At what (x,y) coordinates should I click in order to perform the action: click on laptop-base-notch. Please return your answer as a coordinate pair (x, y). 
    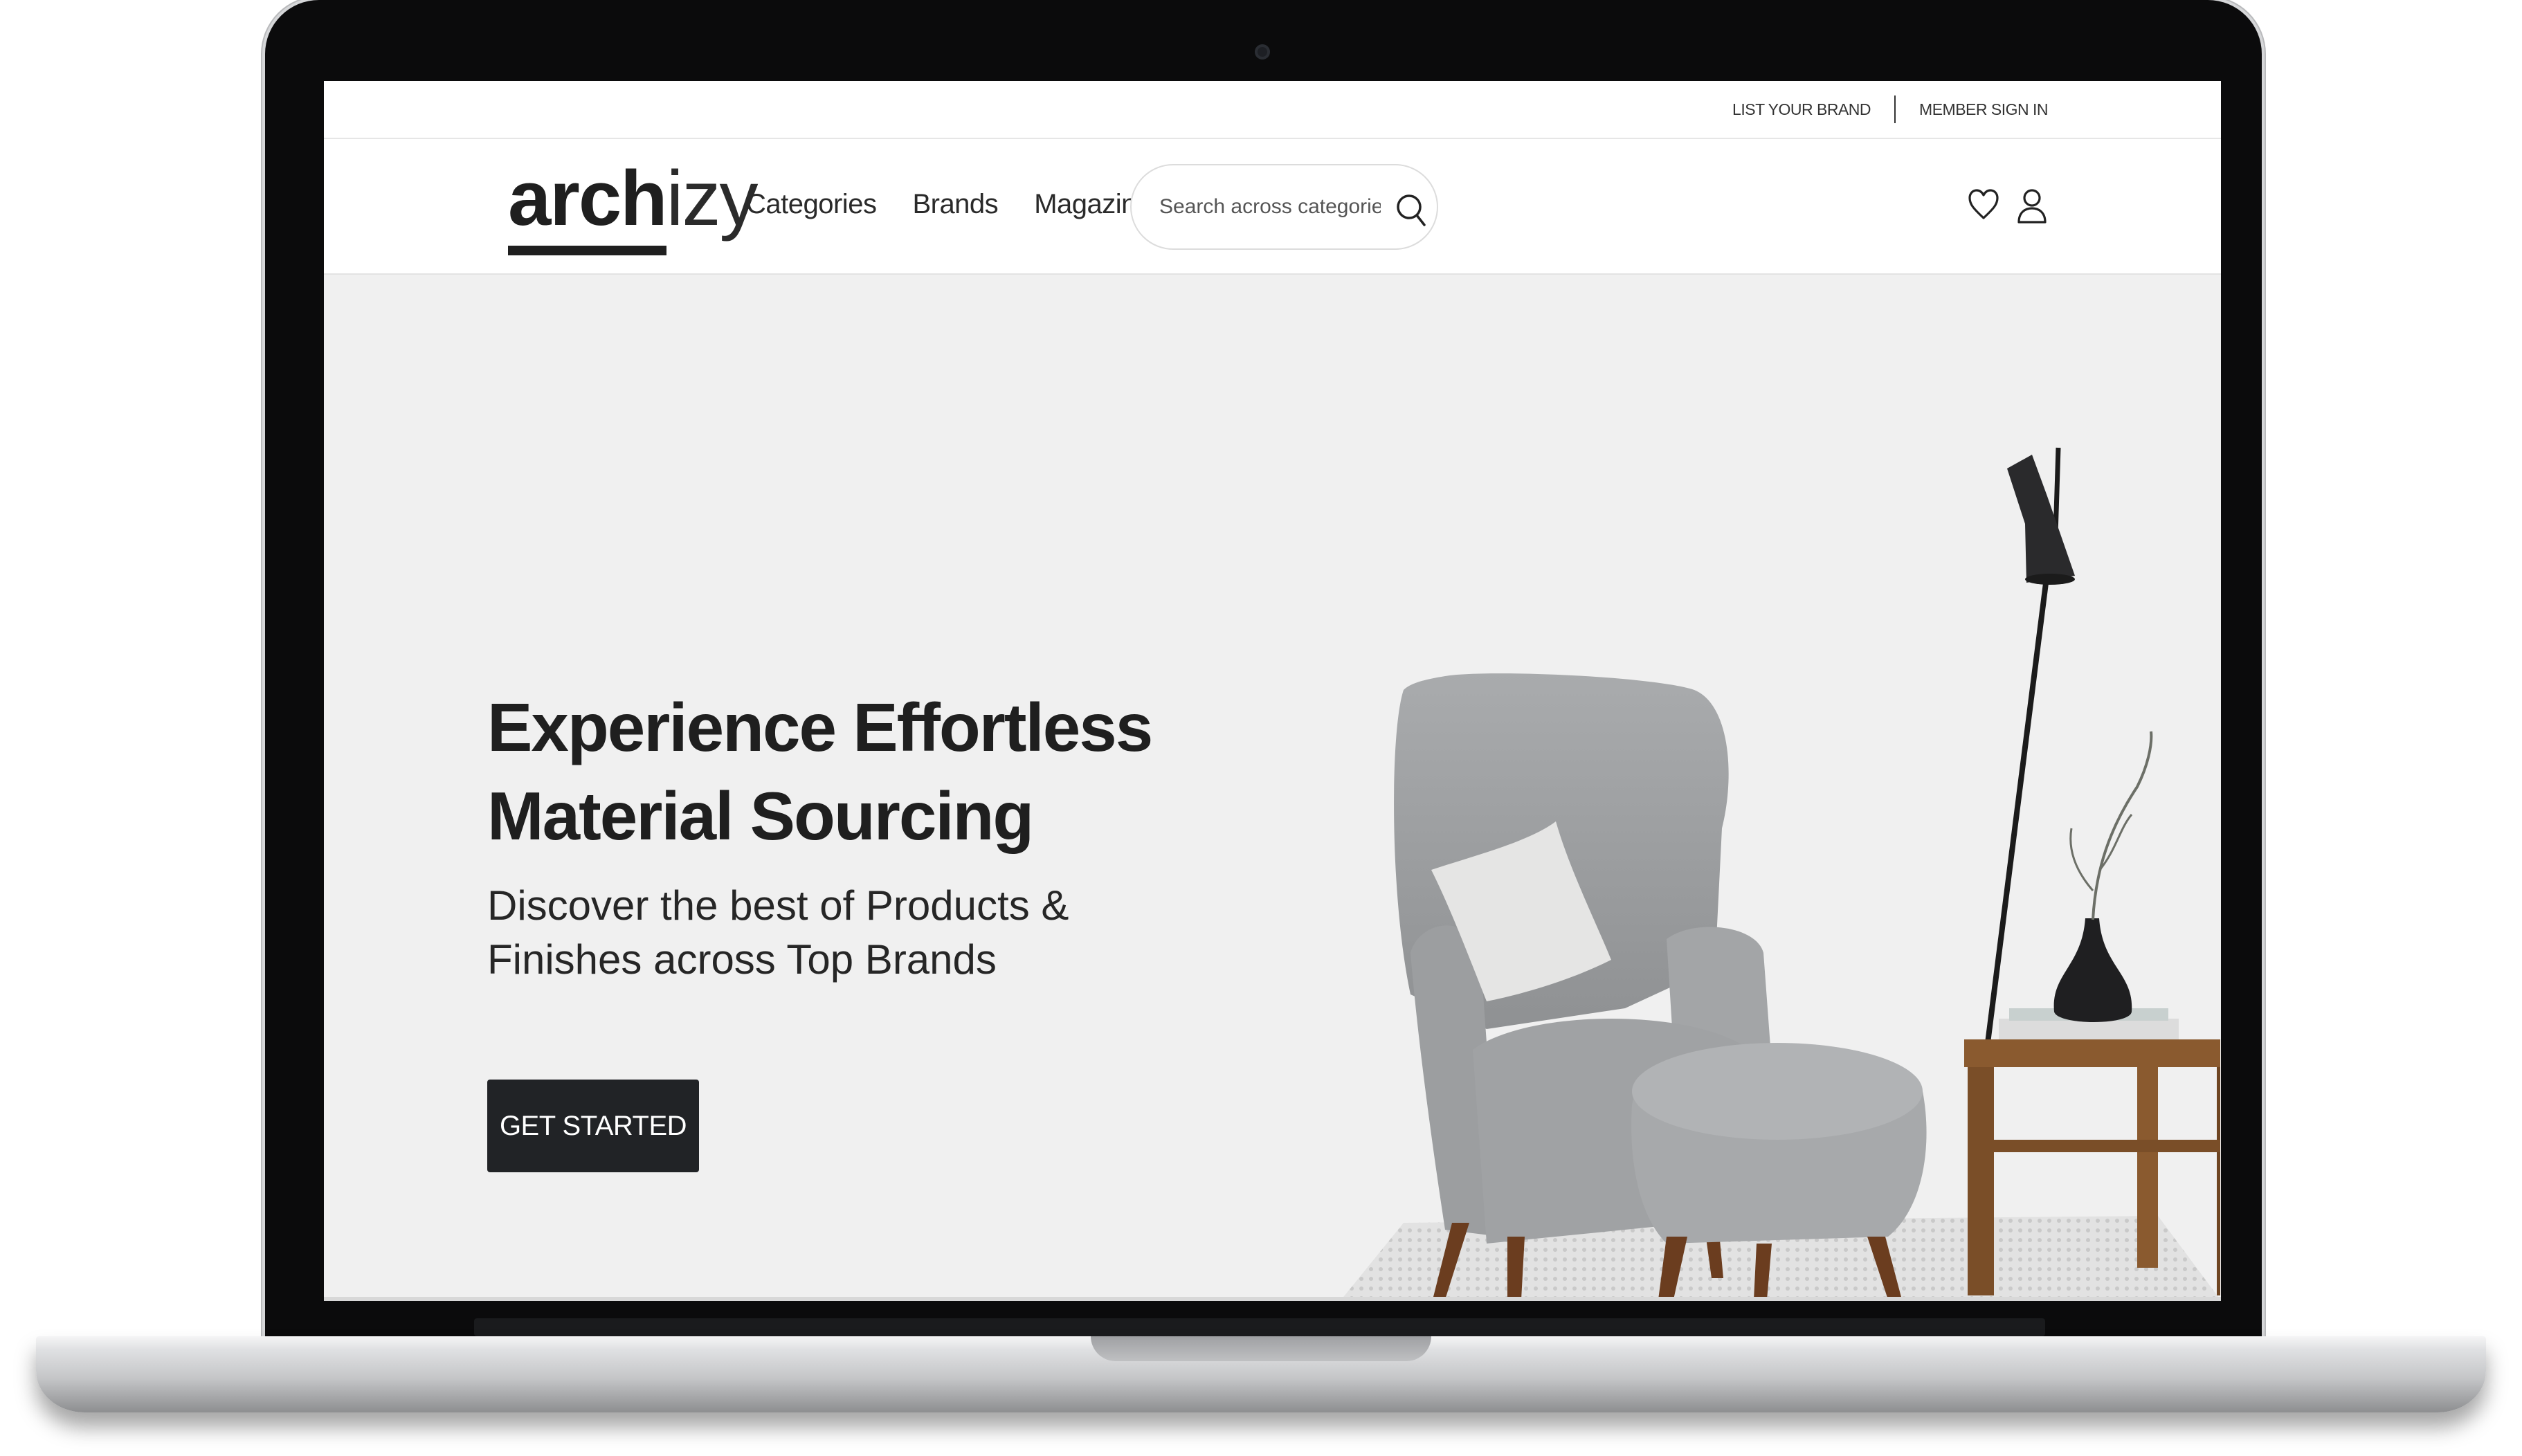
    Looking at the image, I should click on (1261, 1348).